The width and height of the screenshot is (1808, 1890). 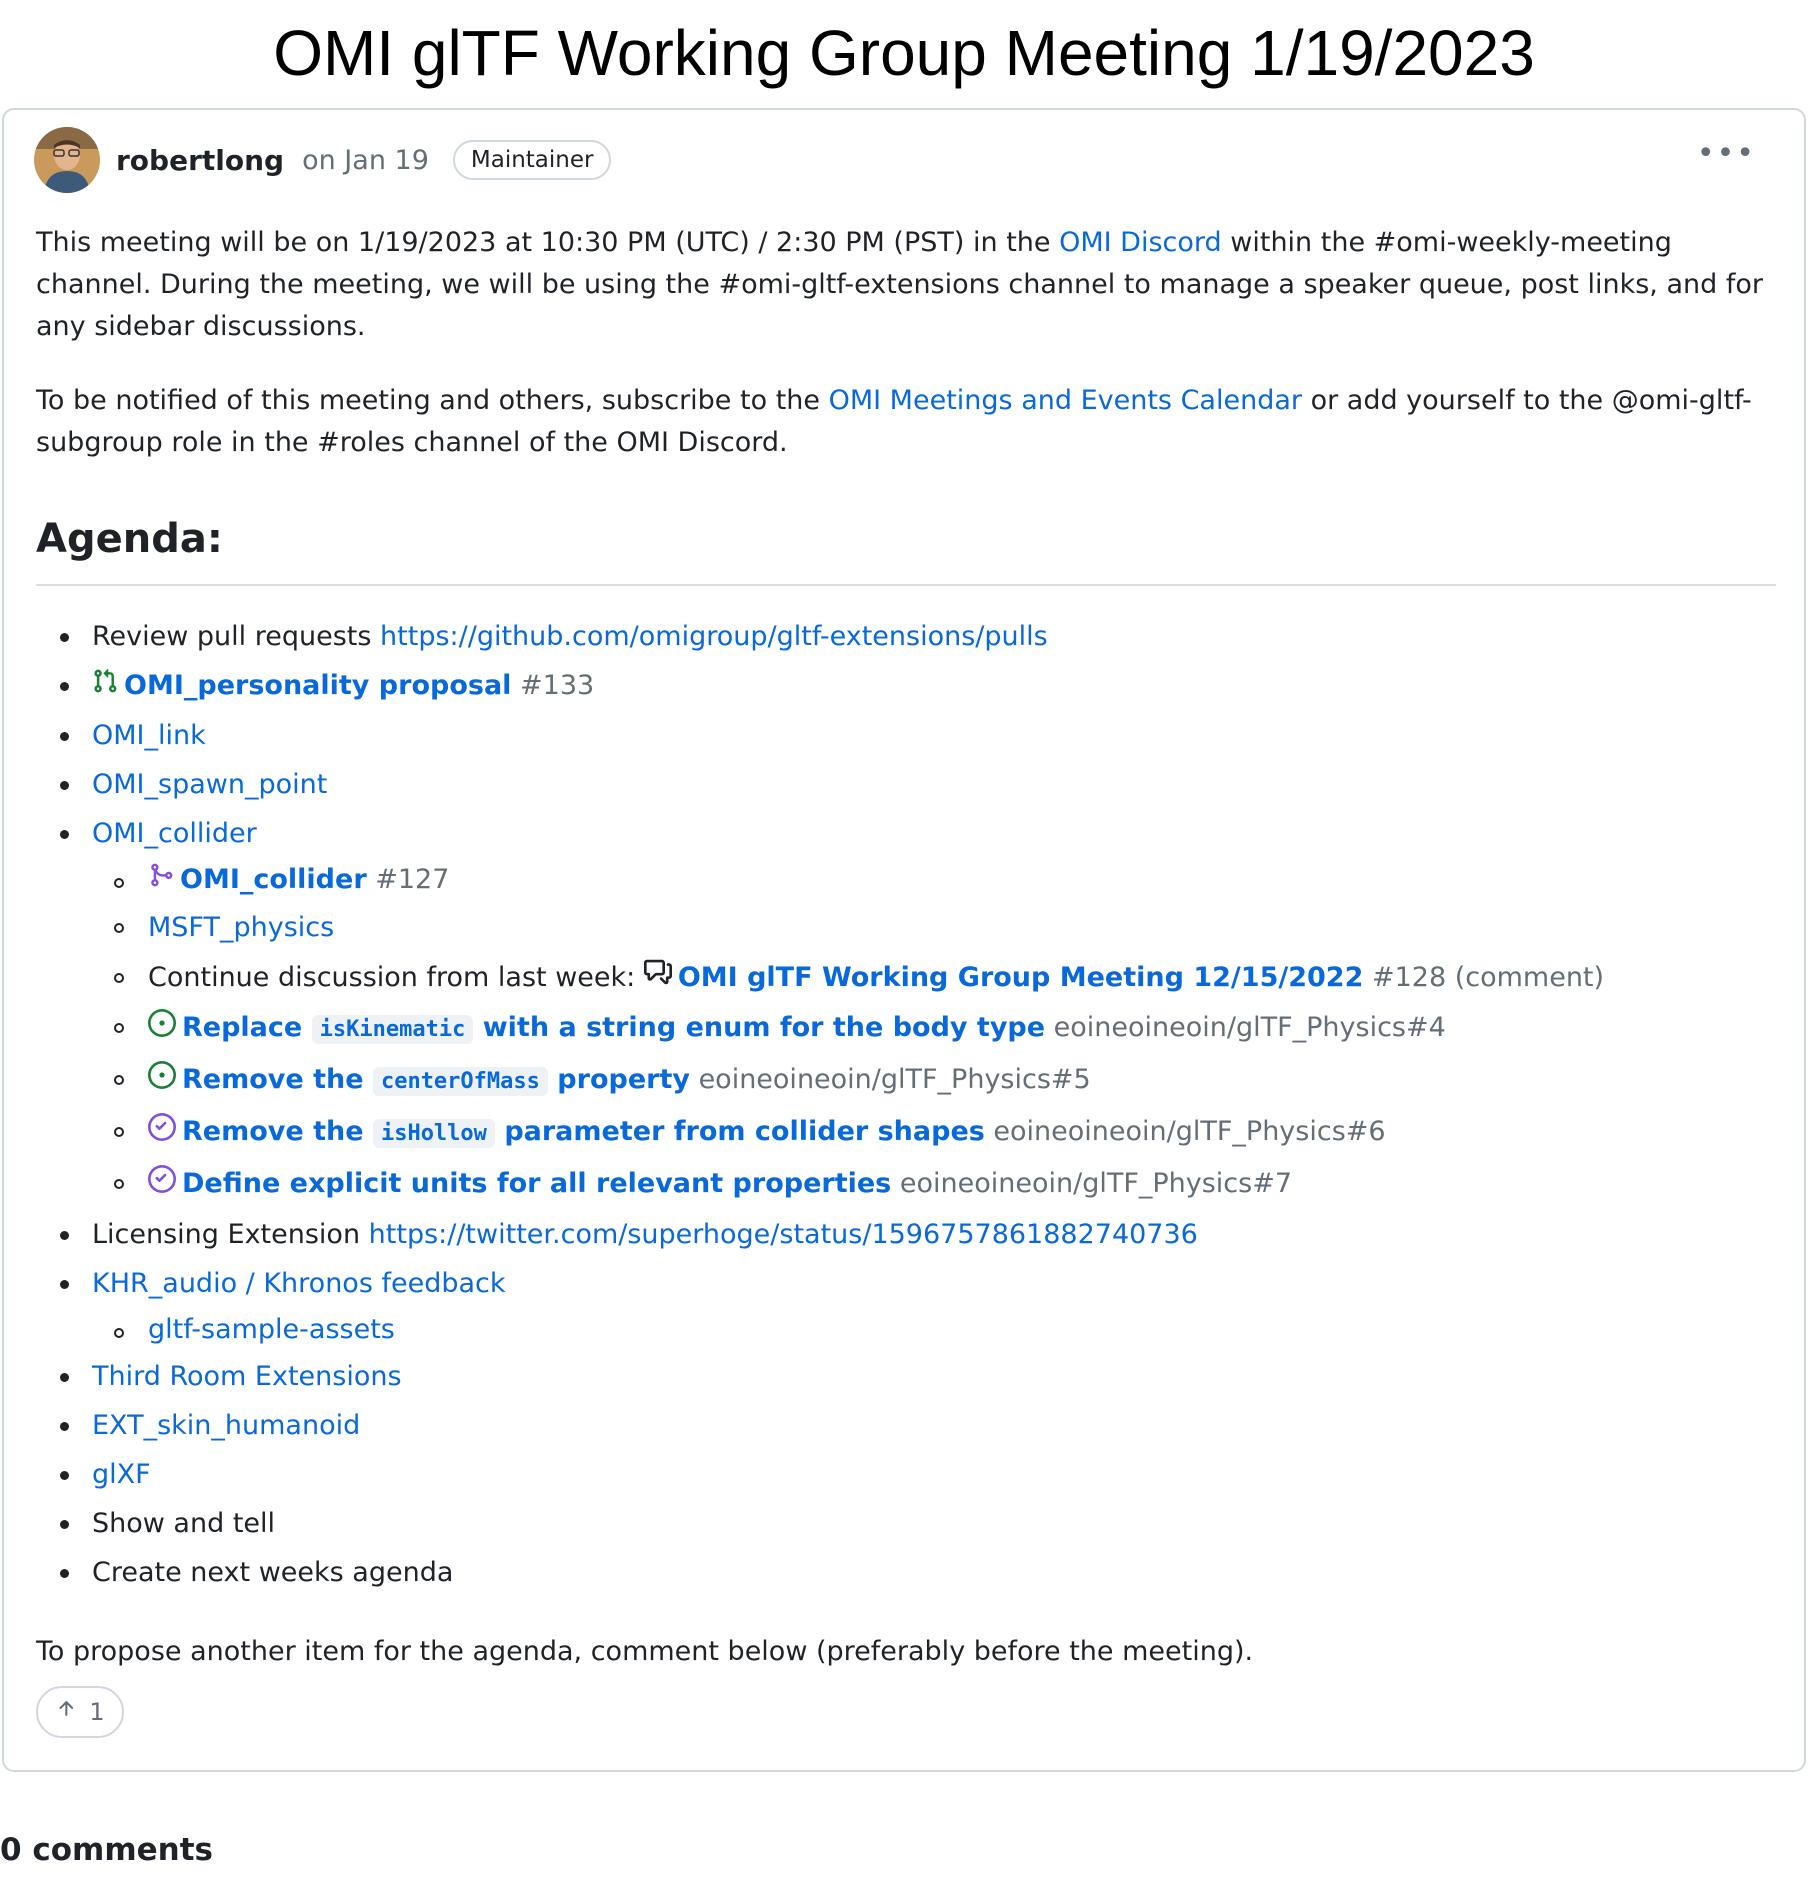 I want to click on issue-ref: eoineoineoin/glTF_Physics#6, so click(x=1189, y=1131).